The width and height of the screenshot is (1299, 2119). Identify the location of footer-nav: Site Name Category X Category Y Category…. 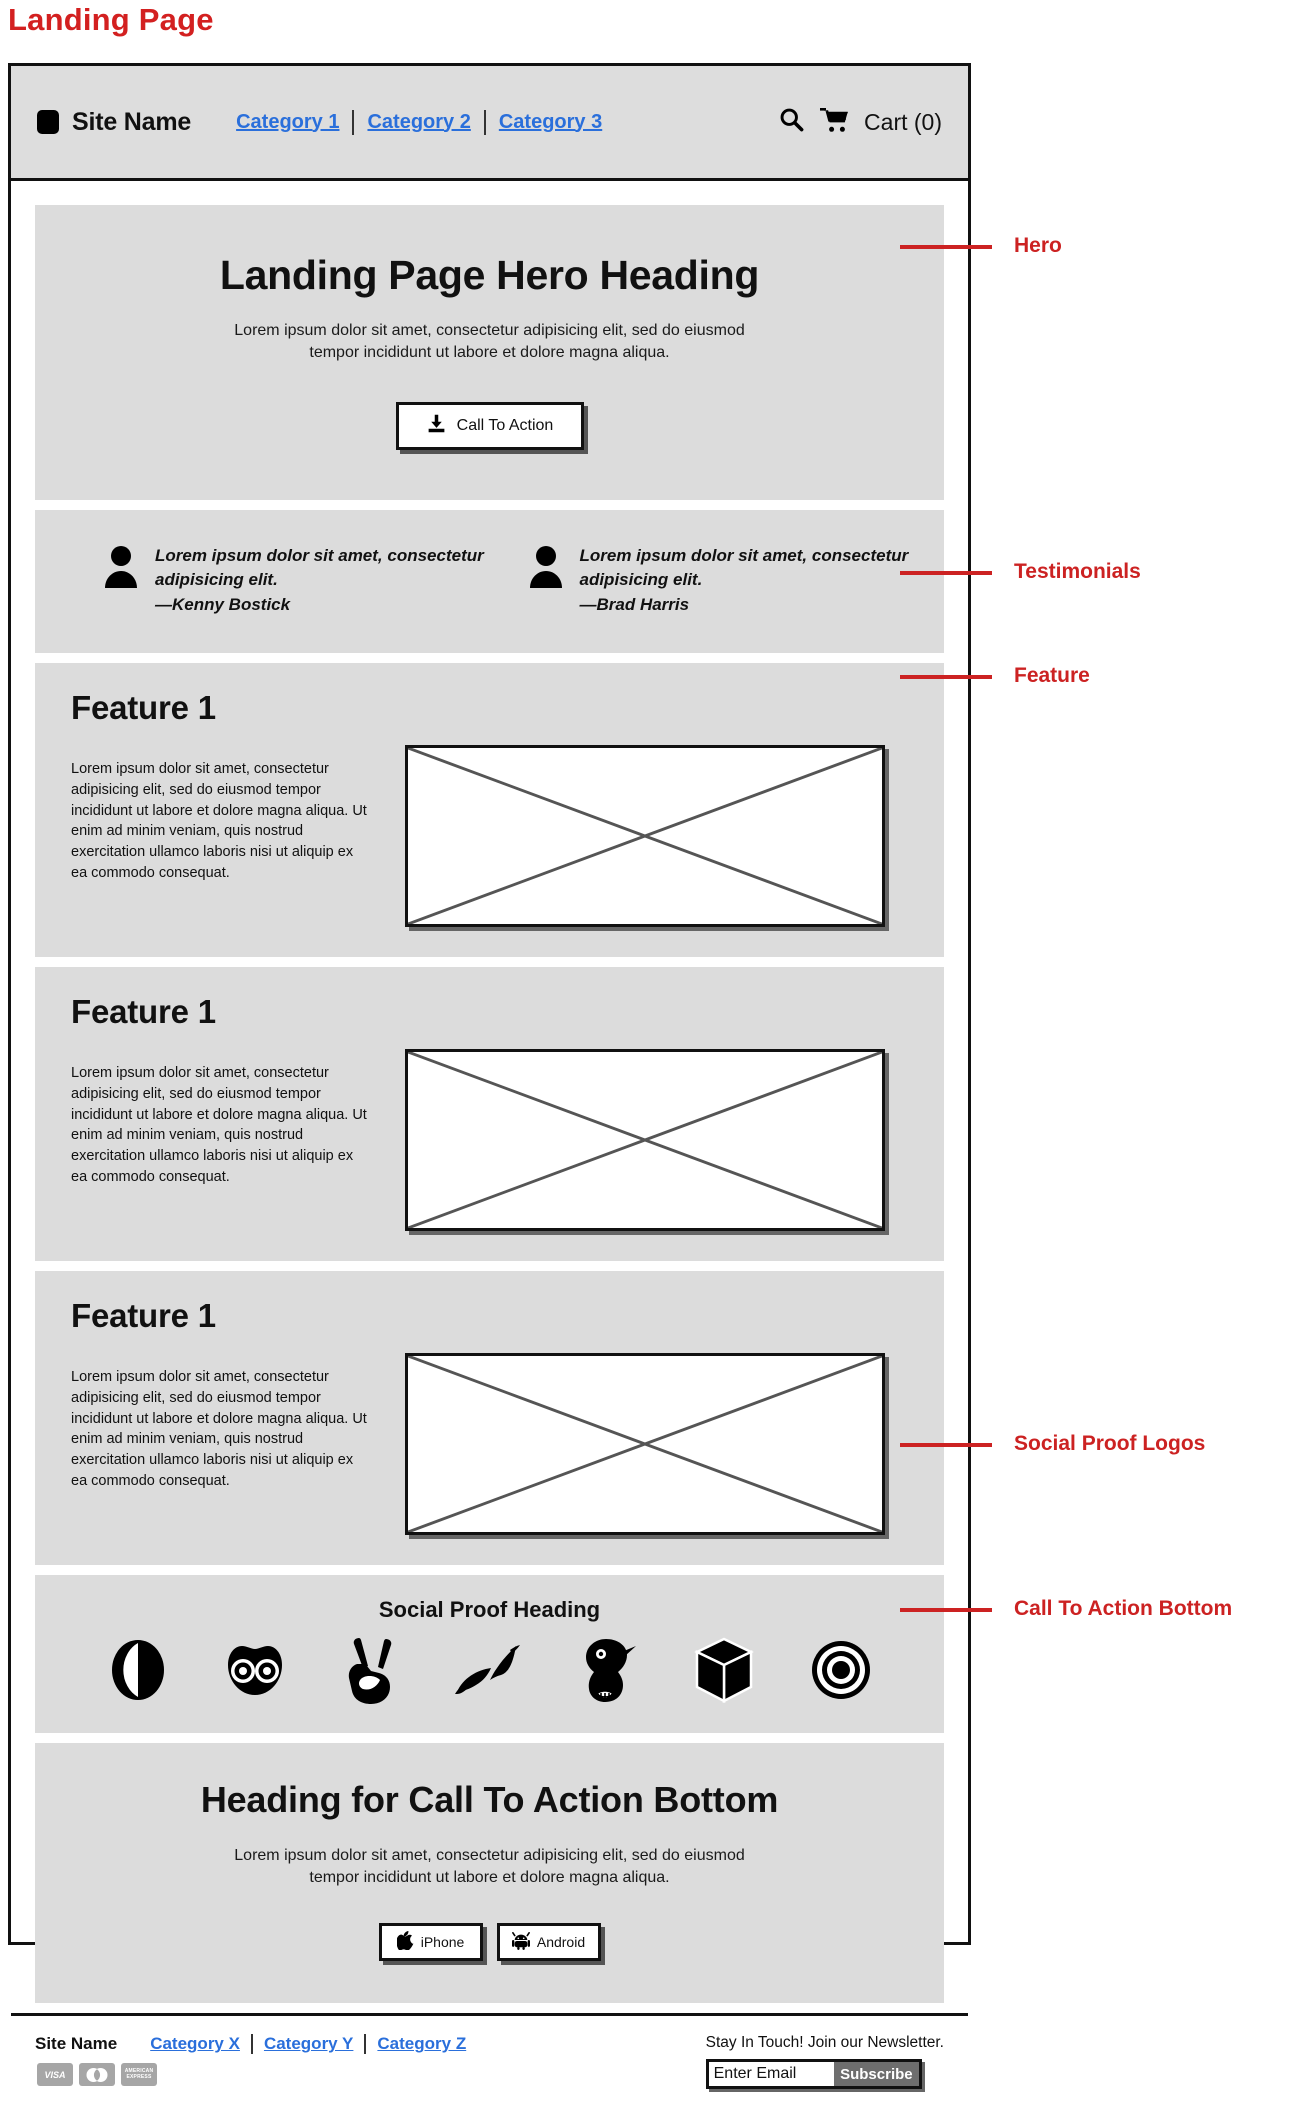
(256, 2044).